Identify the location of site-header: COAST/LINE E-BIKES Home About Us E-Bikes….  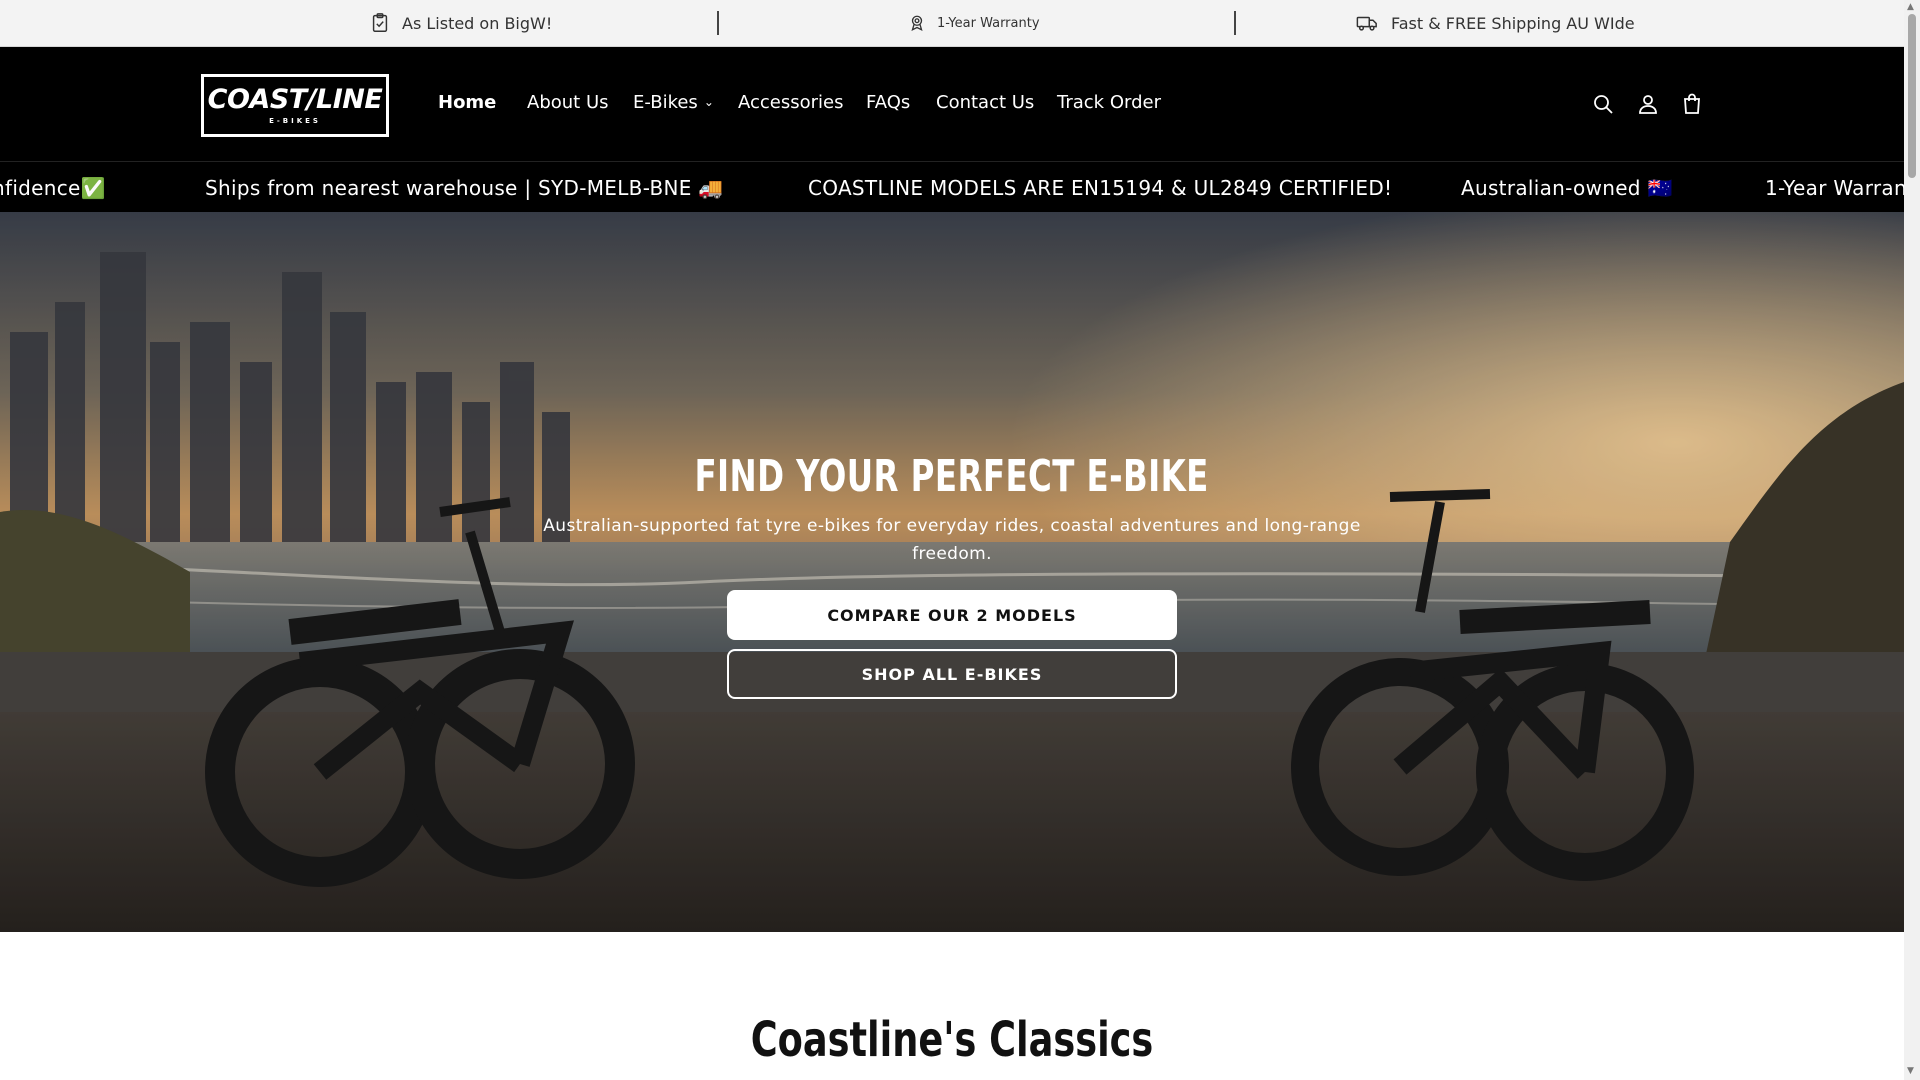
(952, 104).